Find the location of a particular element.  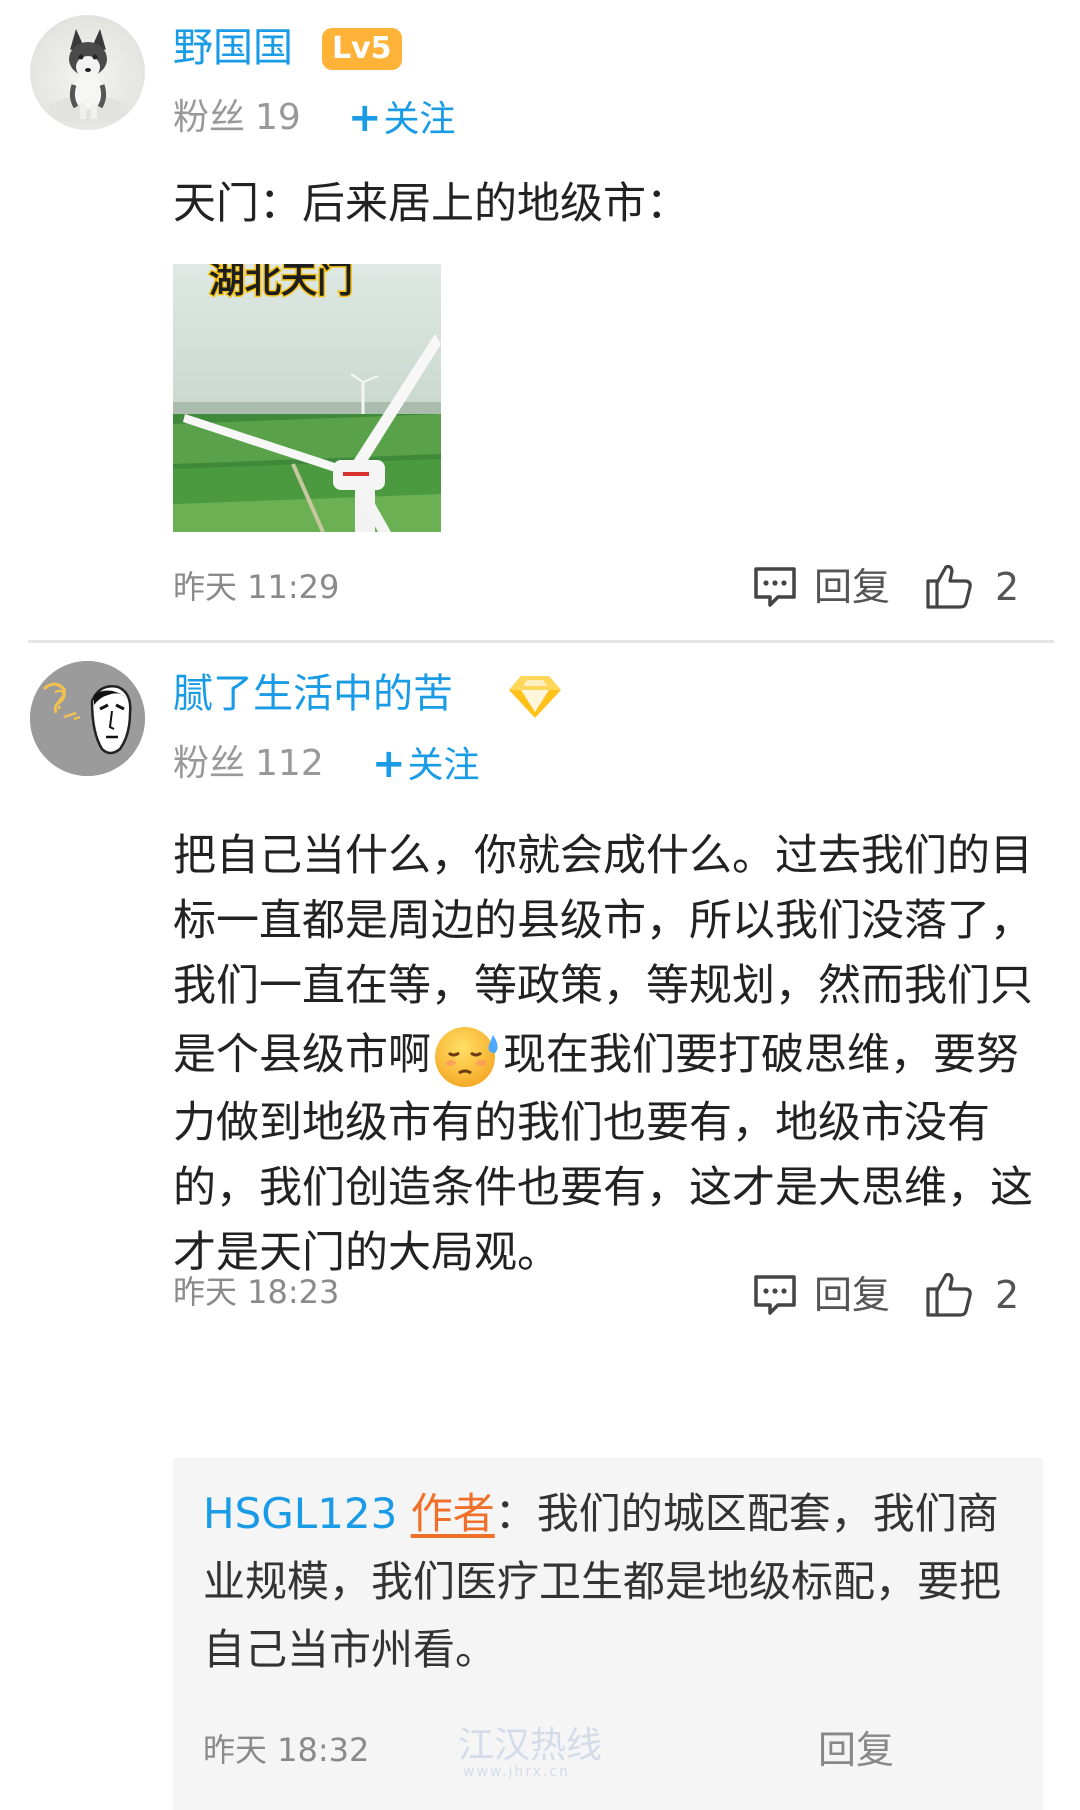

username: 野国国 is located at coordinates (233, 48).